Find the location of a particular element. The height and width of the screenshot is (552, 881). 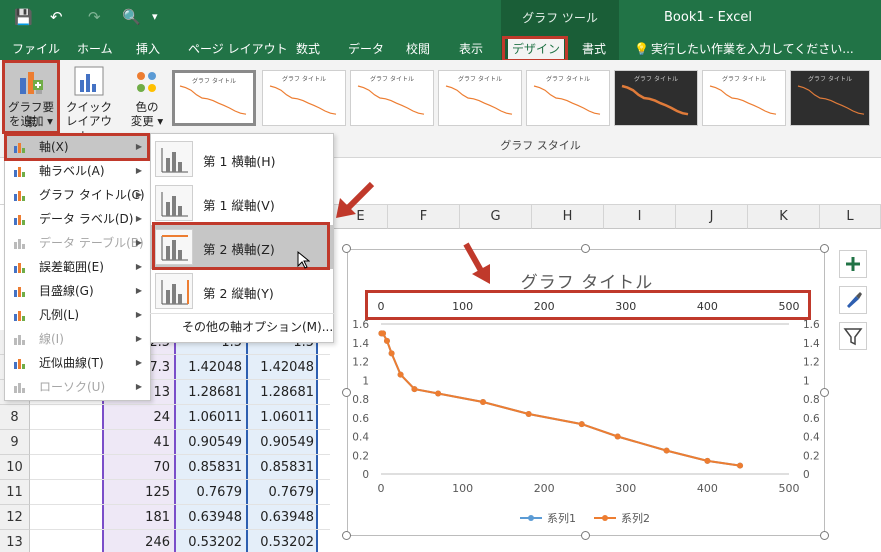

cell-b: 70 is located at coordinates (138, 467).